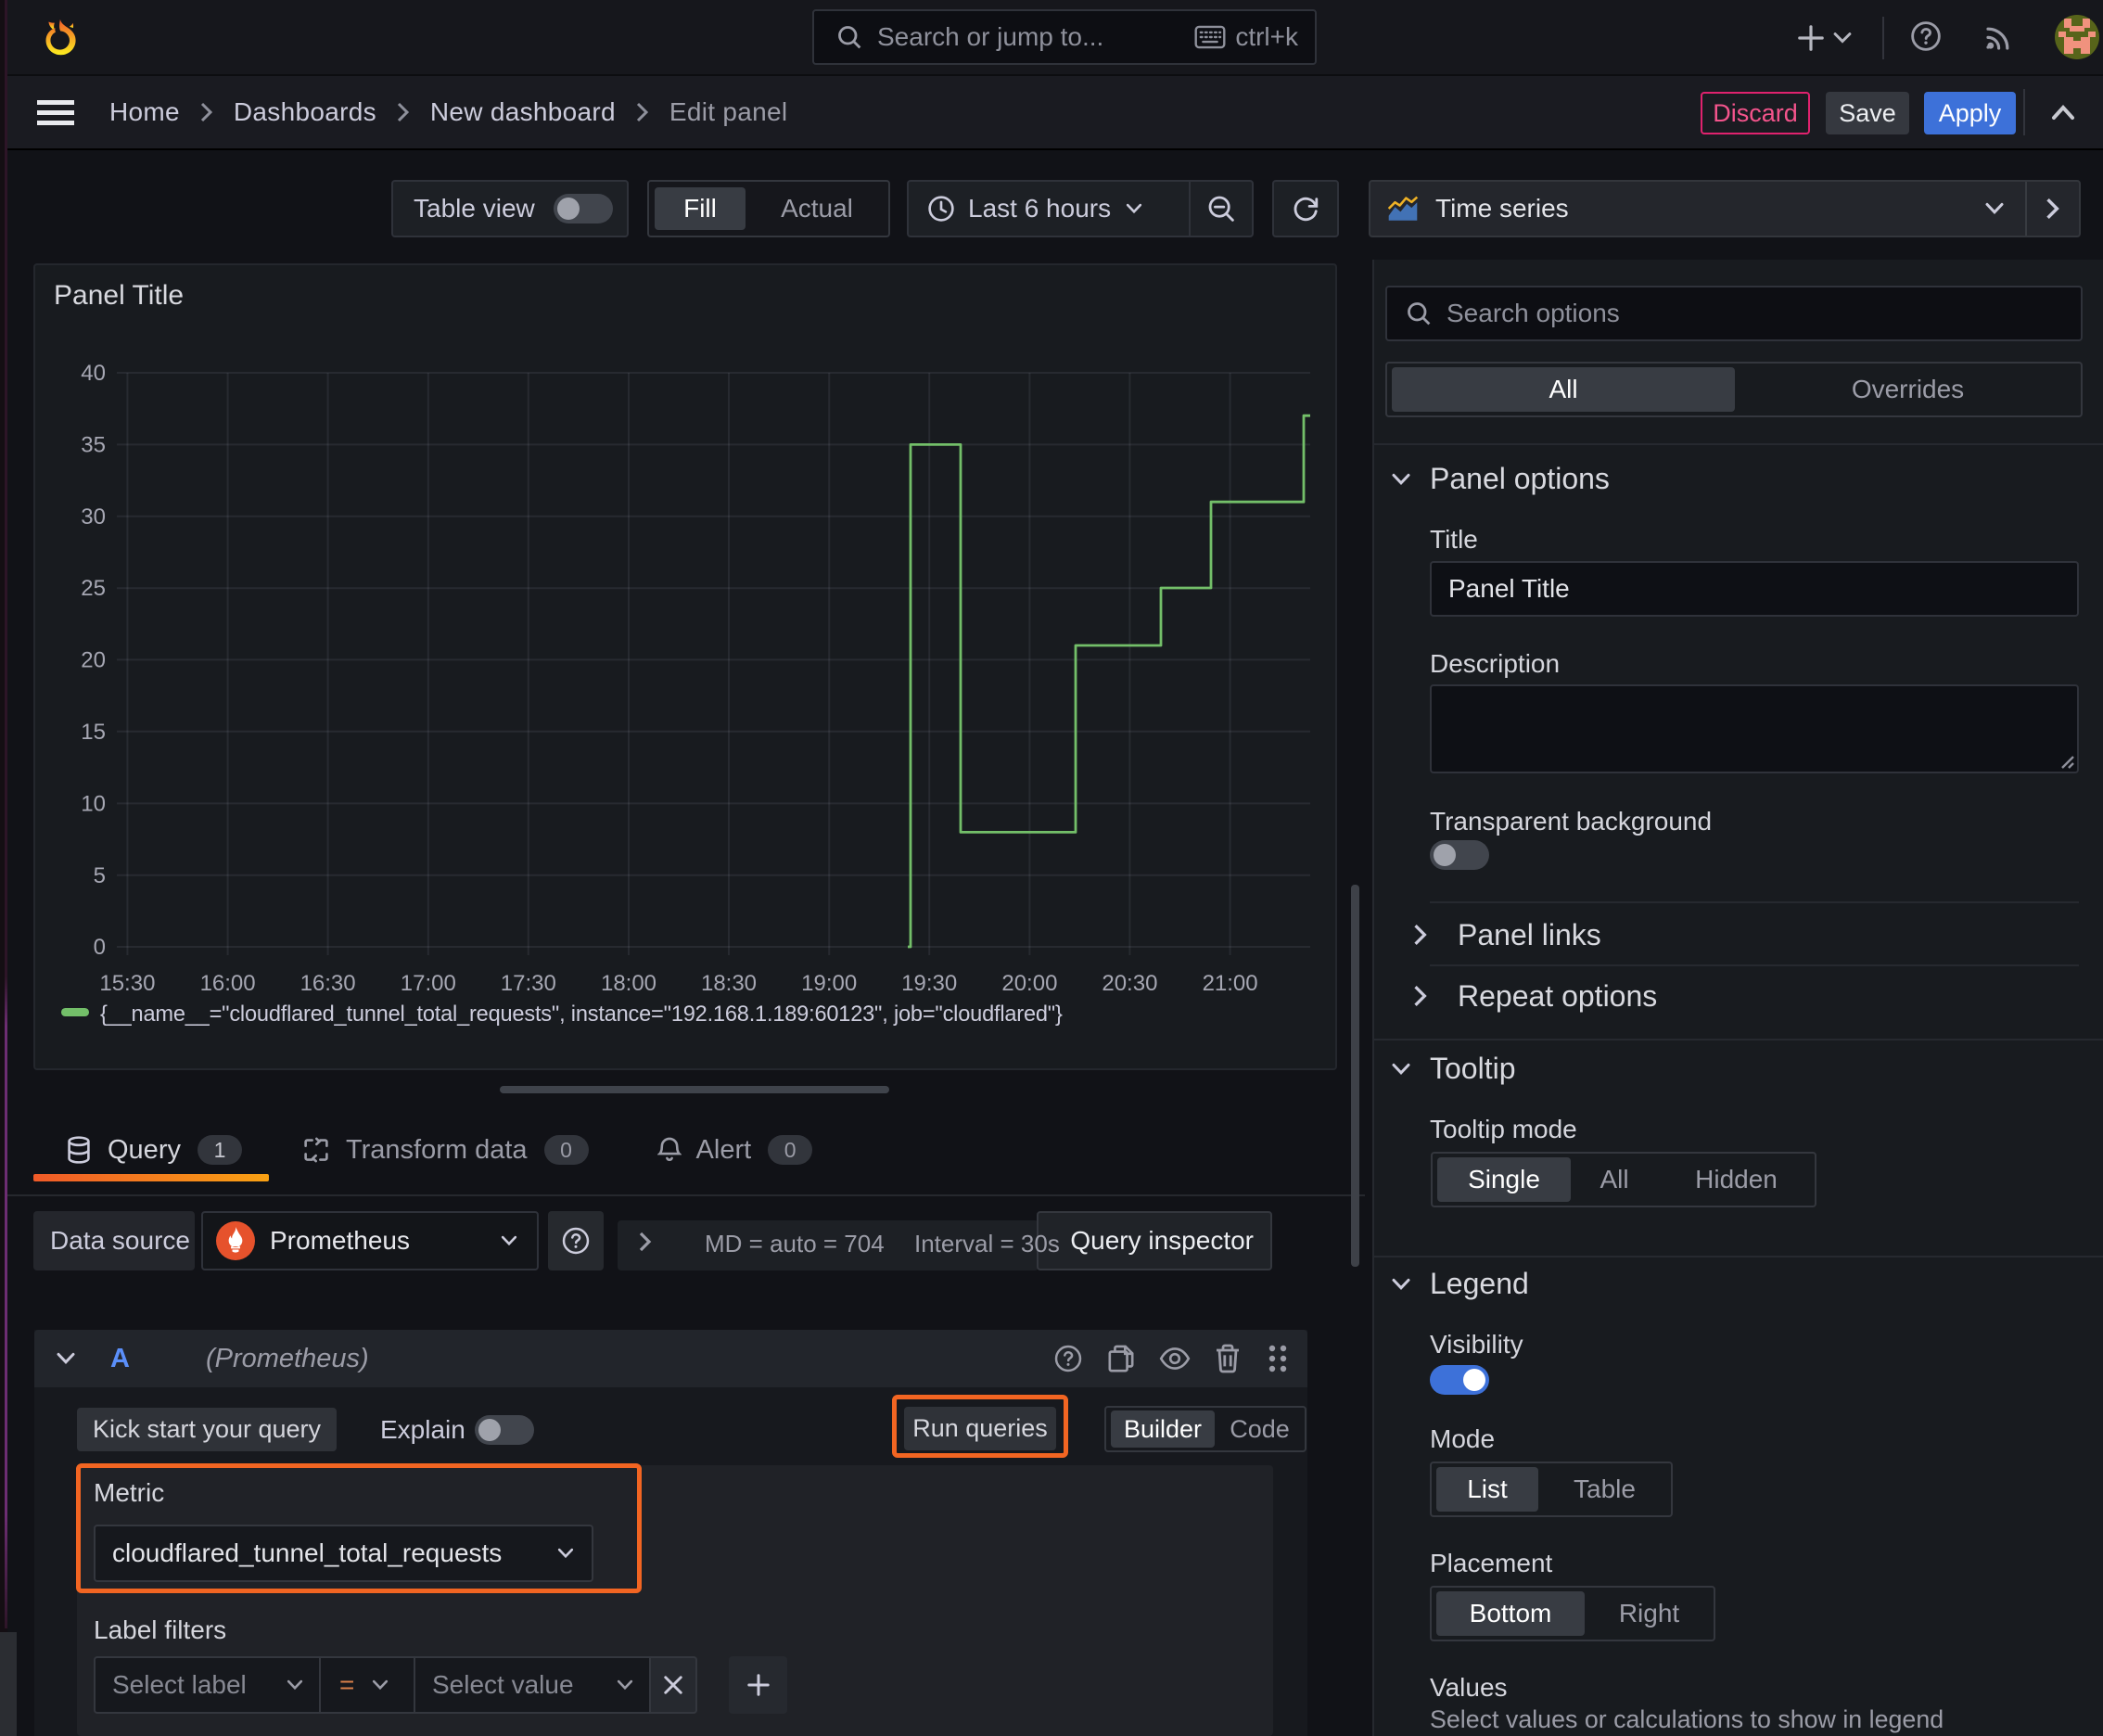 Image resolution: width=2103 pixels, height=1736 pixels. What do you see at coordinates (127, 983) in the screenshot?
I see `svg-text: 15:30` at bounding box center [127, 983].